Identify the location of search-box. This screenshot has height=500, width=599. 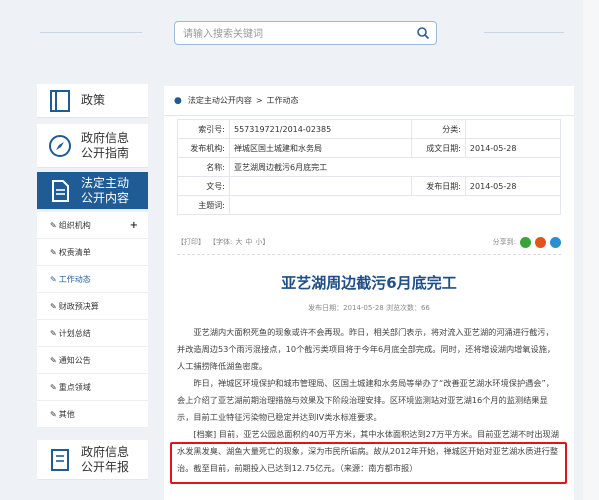
(305, 33).